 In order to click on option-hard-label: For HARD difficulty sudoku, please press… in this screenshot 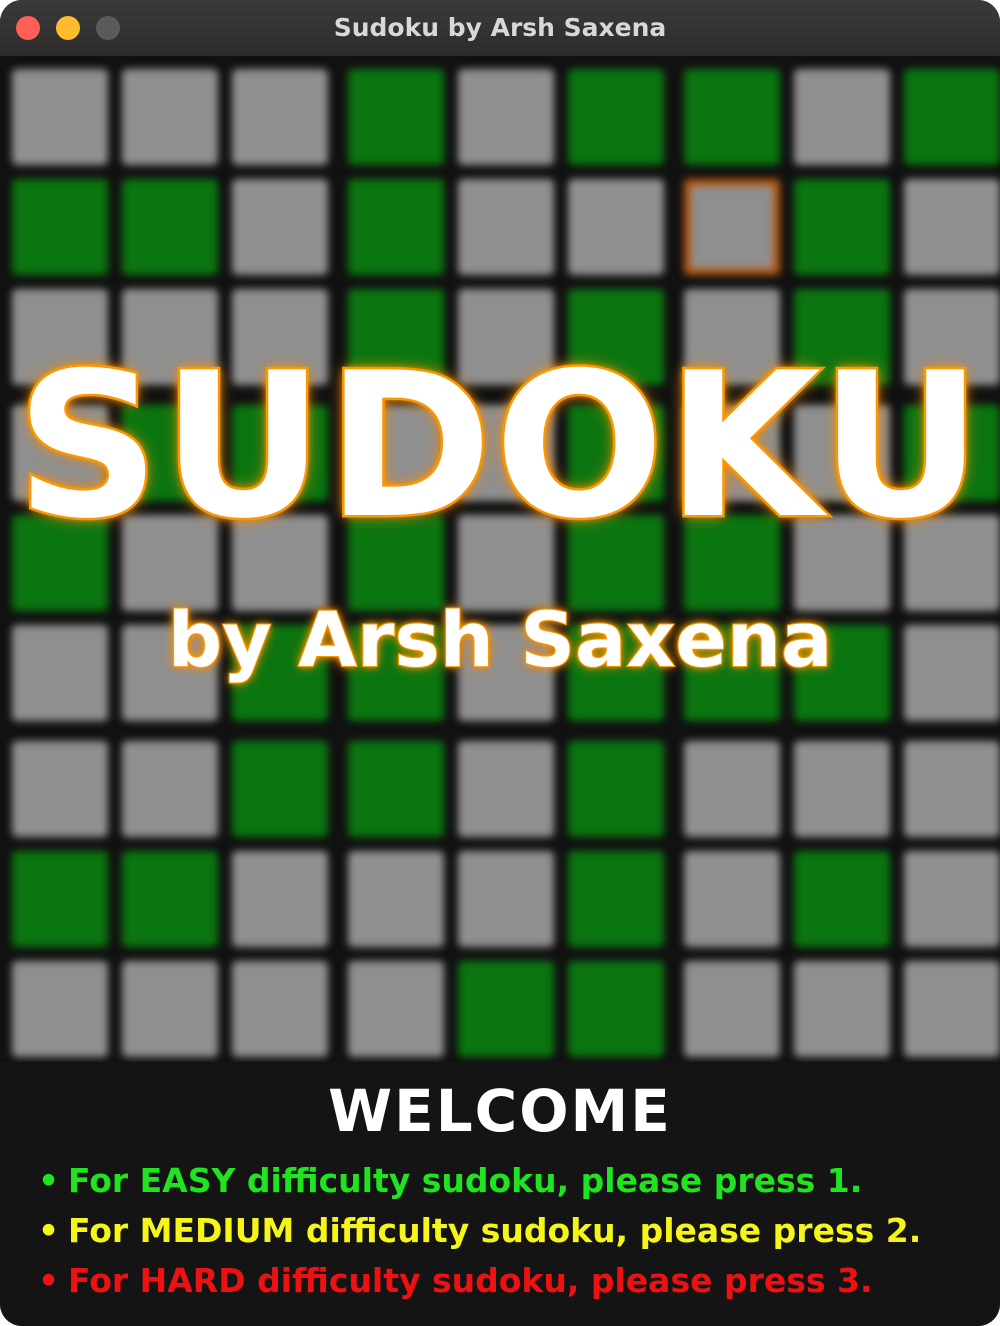, I will do `click(470, 1280)`.